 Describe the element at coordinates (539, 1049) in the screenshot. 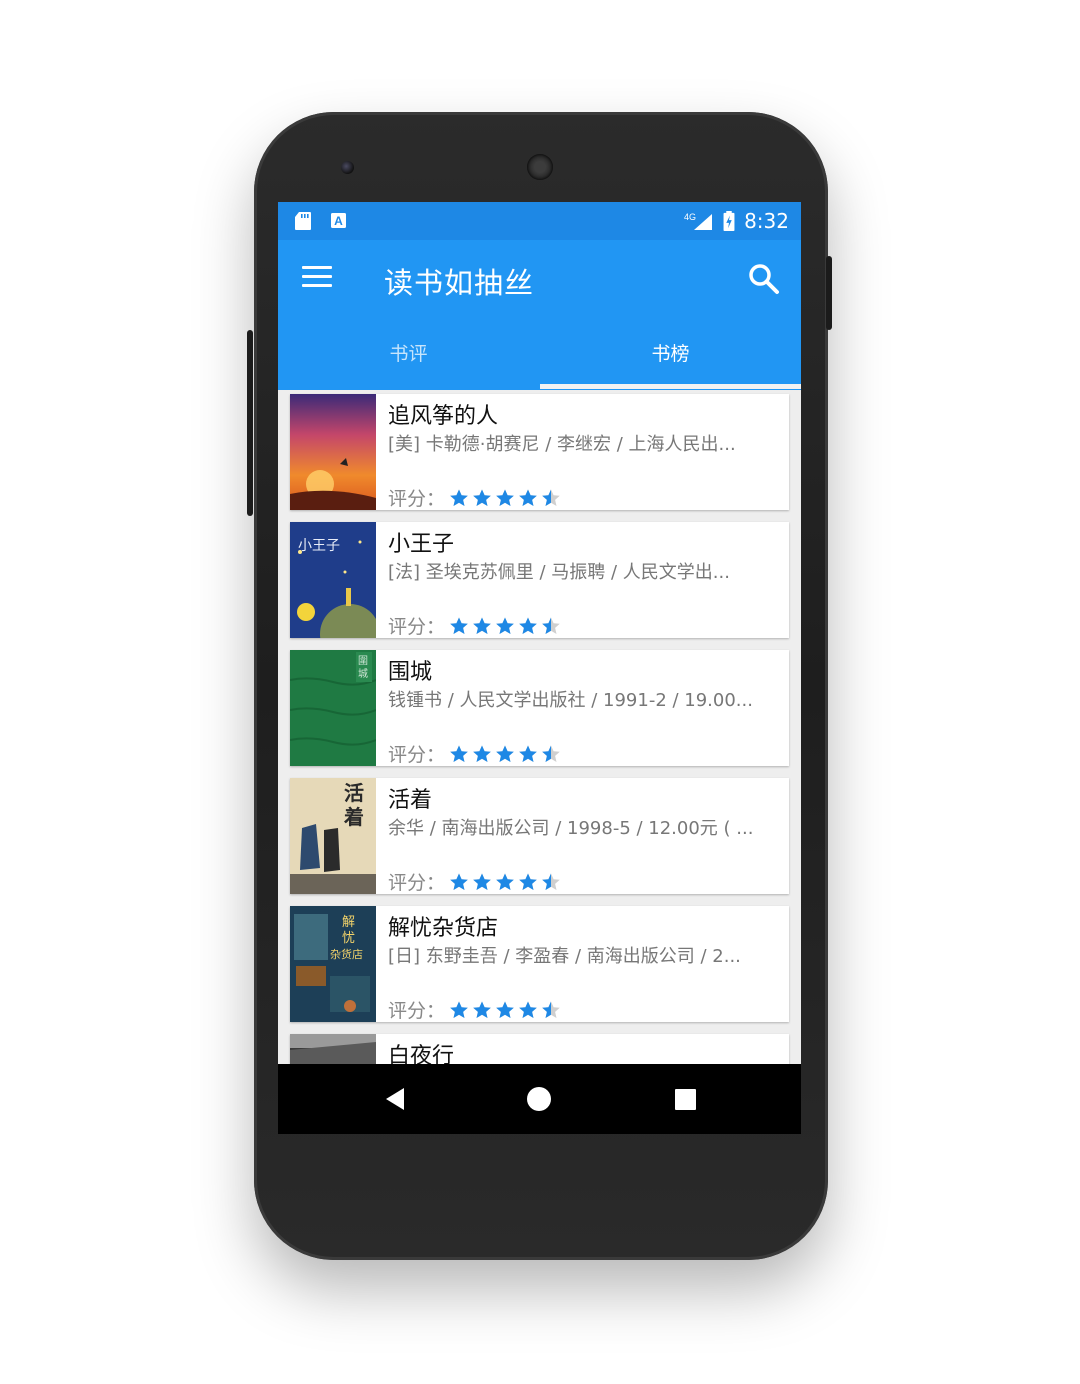

I see `book-card: 白夜行` at that location.